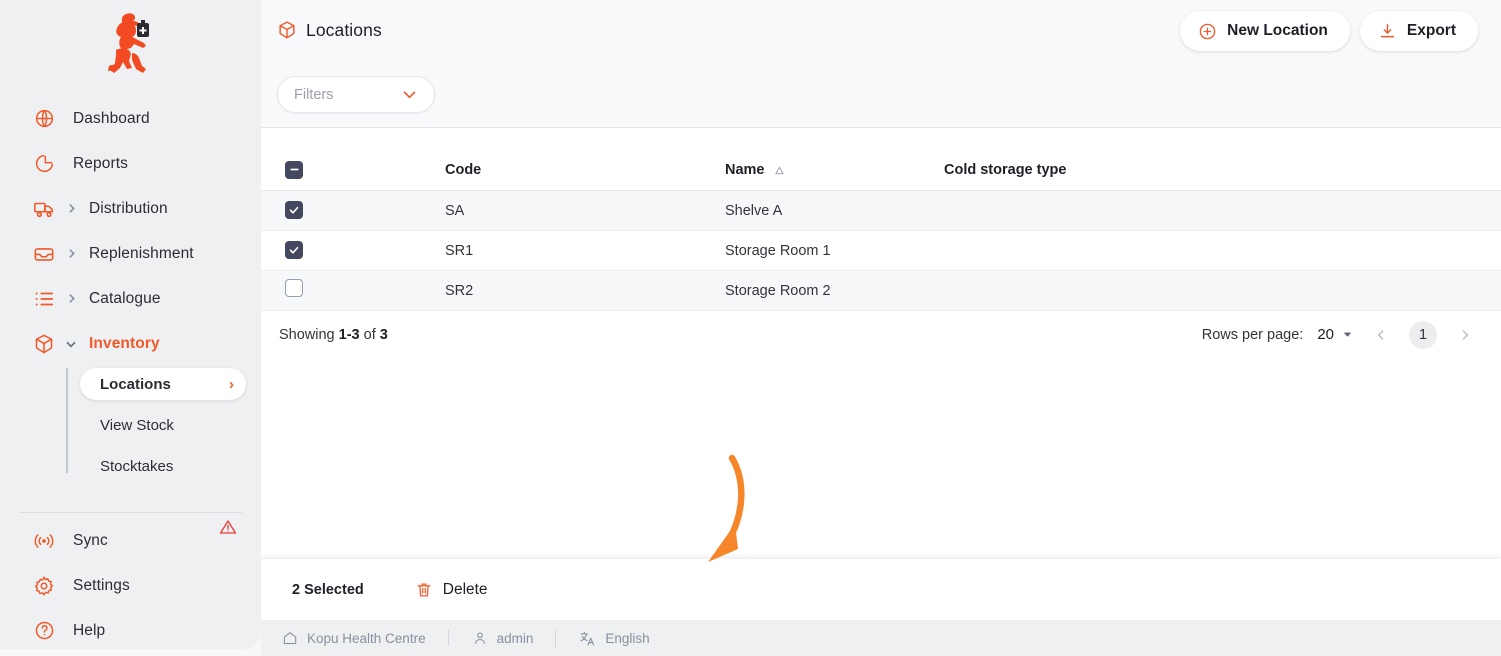 This screenshot has width=1501, height=656. Describe the element at coordinates (834, 176) in the screenshot. I see `column-header-name: Name` at that location.